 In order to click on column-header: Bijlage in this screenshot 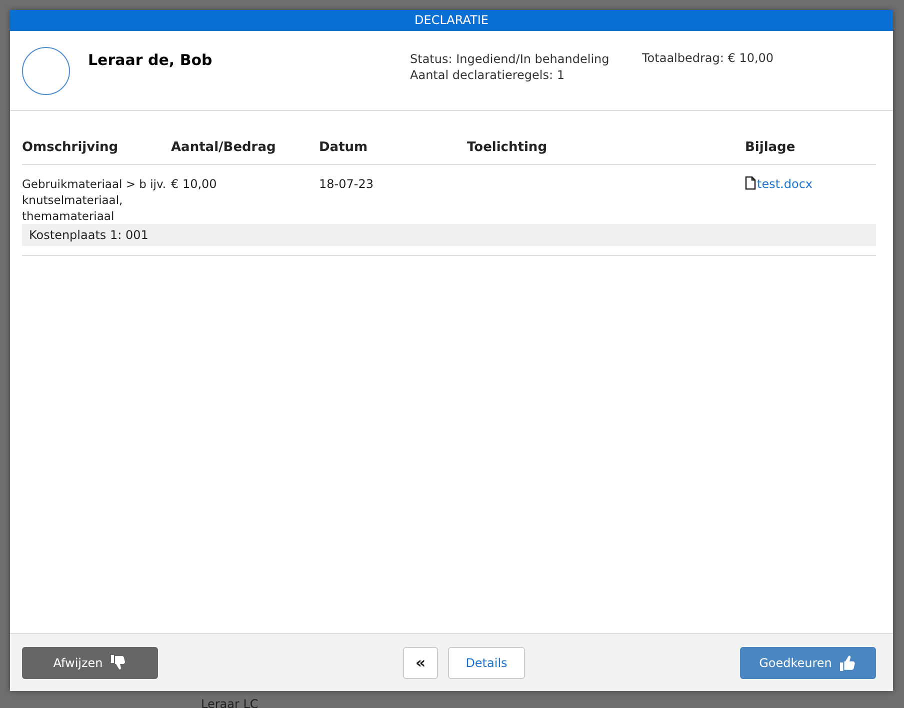, I will do `click(770, 148)`.